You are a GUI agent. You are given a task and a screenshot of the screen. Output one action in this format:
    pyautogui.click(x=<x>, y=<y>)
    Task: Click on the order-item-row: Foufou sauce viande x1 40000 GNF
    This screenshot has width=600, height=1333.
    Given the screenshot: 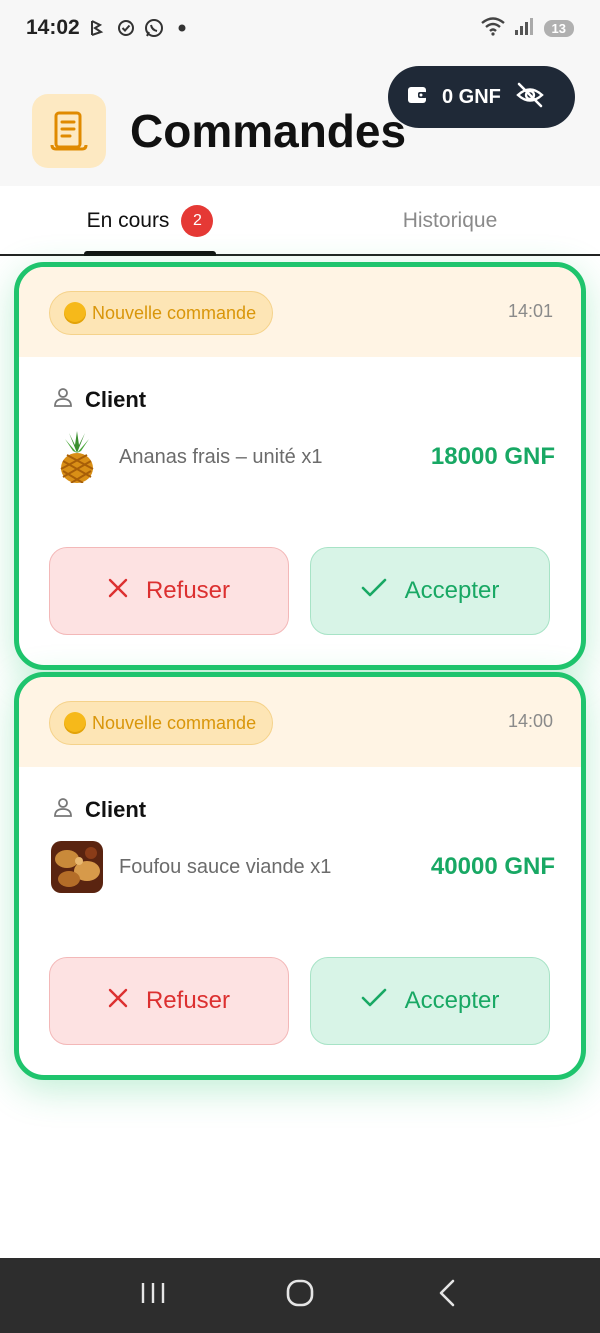 What is the action you would take?
    pyautogui.click(x=303, y=867)
    